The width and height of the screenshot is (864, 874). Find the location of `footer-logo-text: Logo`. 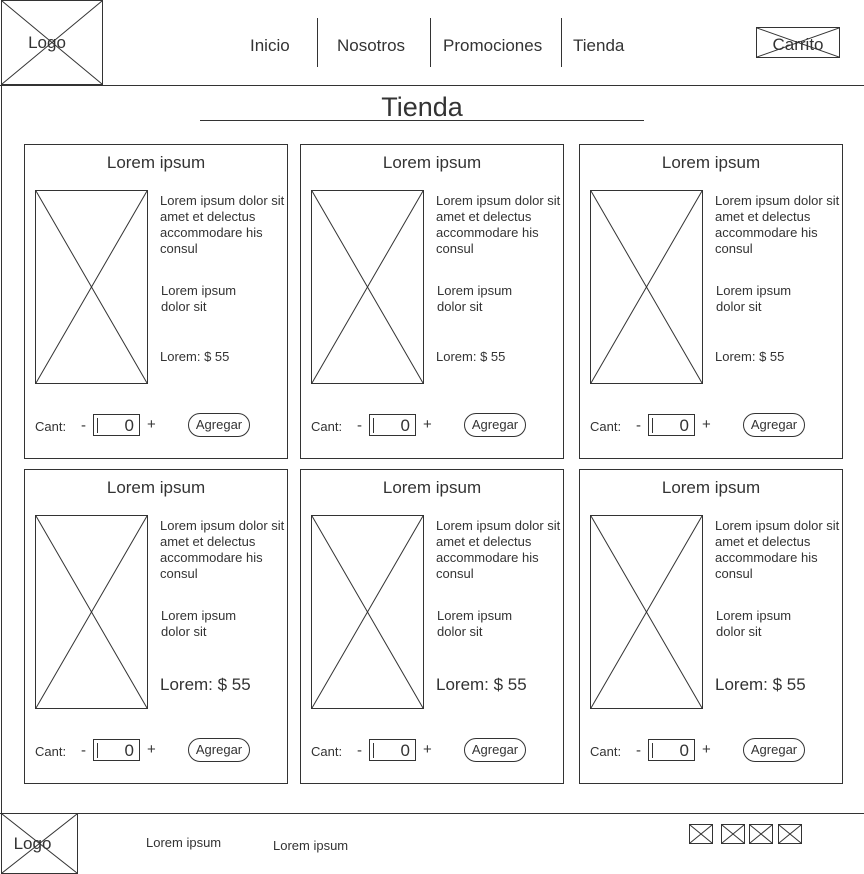

footer-logo-text: Logo is located at coordinates (32, 843).